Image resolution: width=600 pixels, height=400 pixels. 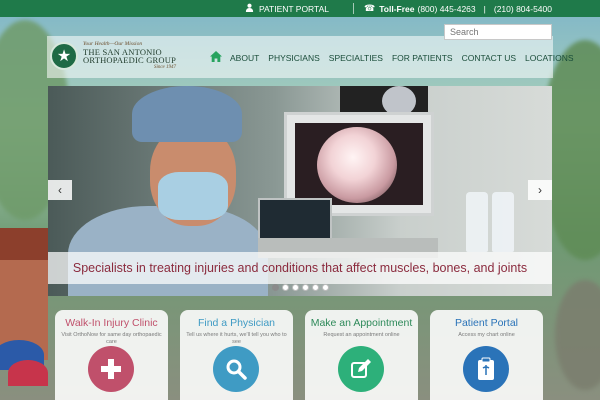 I want to click on card-patient-portal: Patient Portal Access my chart online, so click(x=486, y=355).